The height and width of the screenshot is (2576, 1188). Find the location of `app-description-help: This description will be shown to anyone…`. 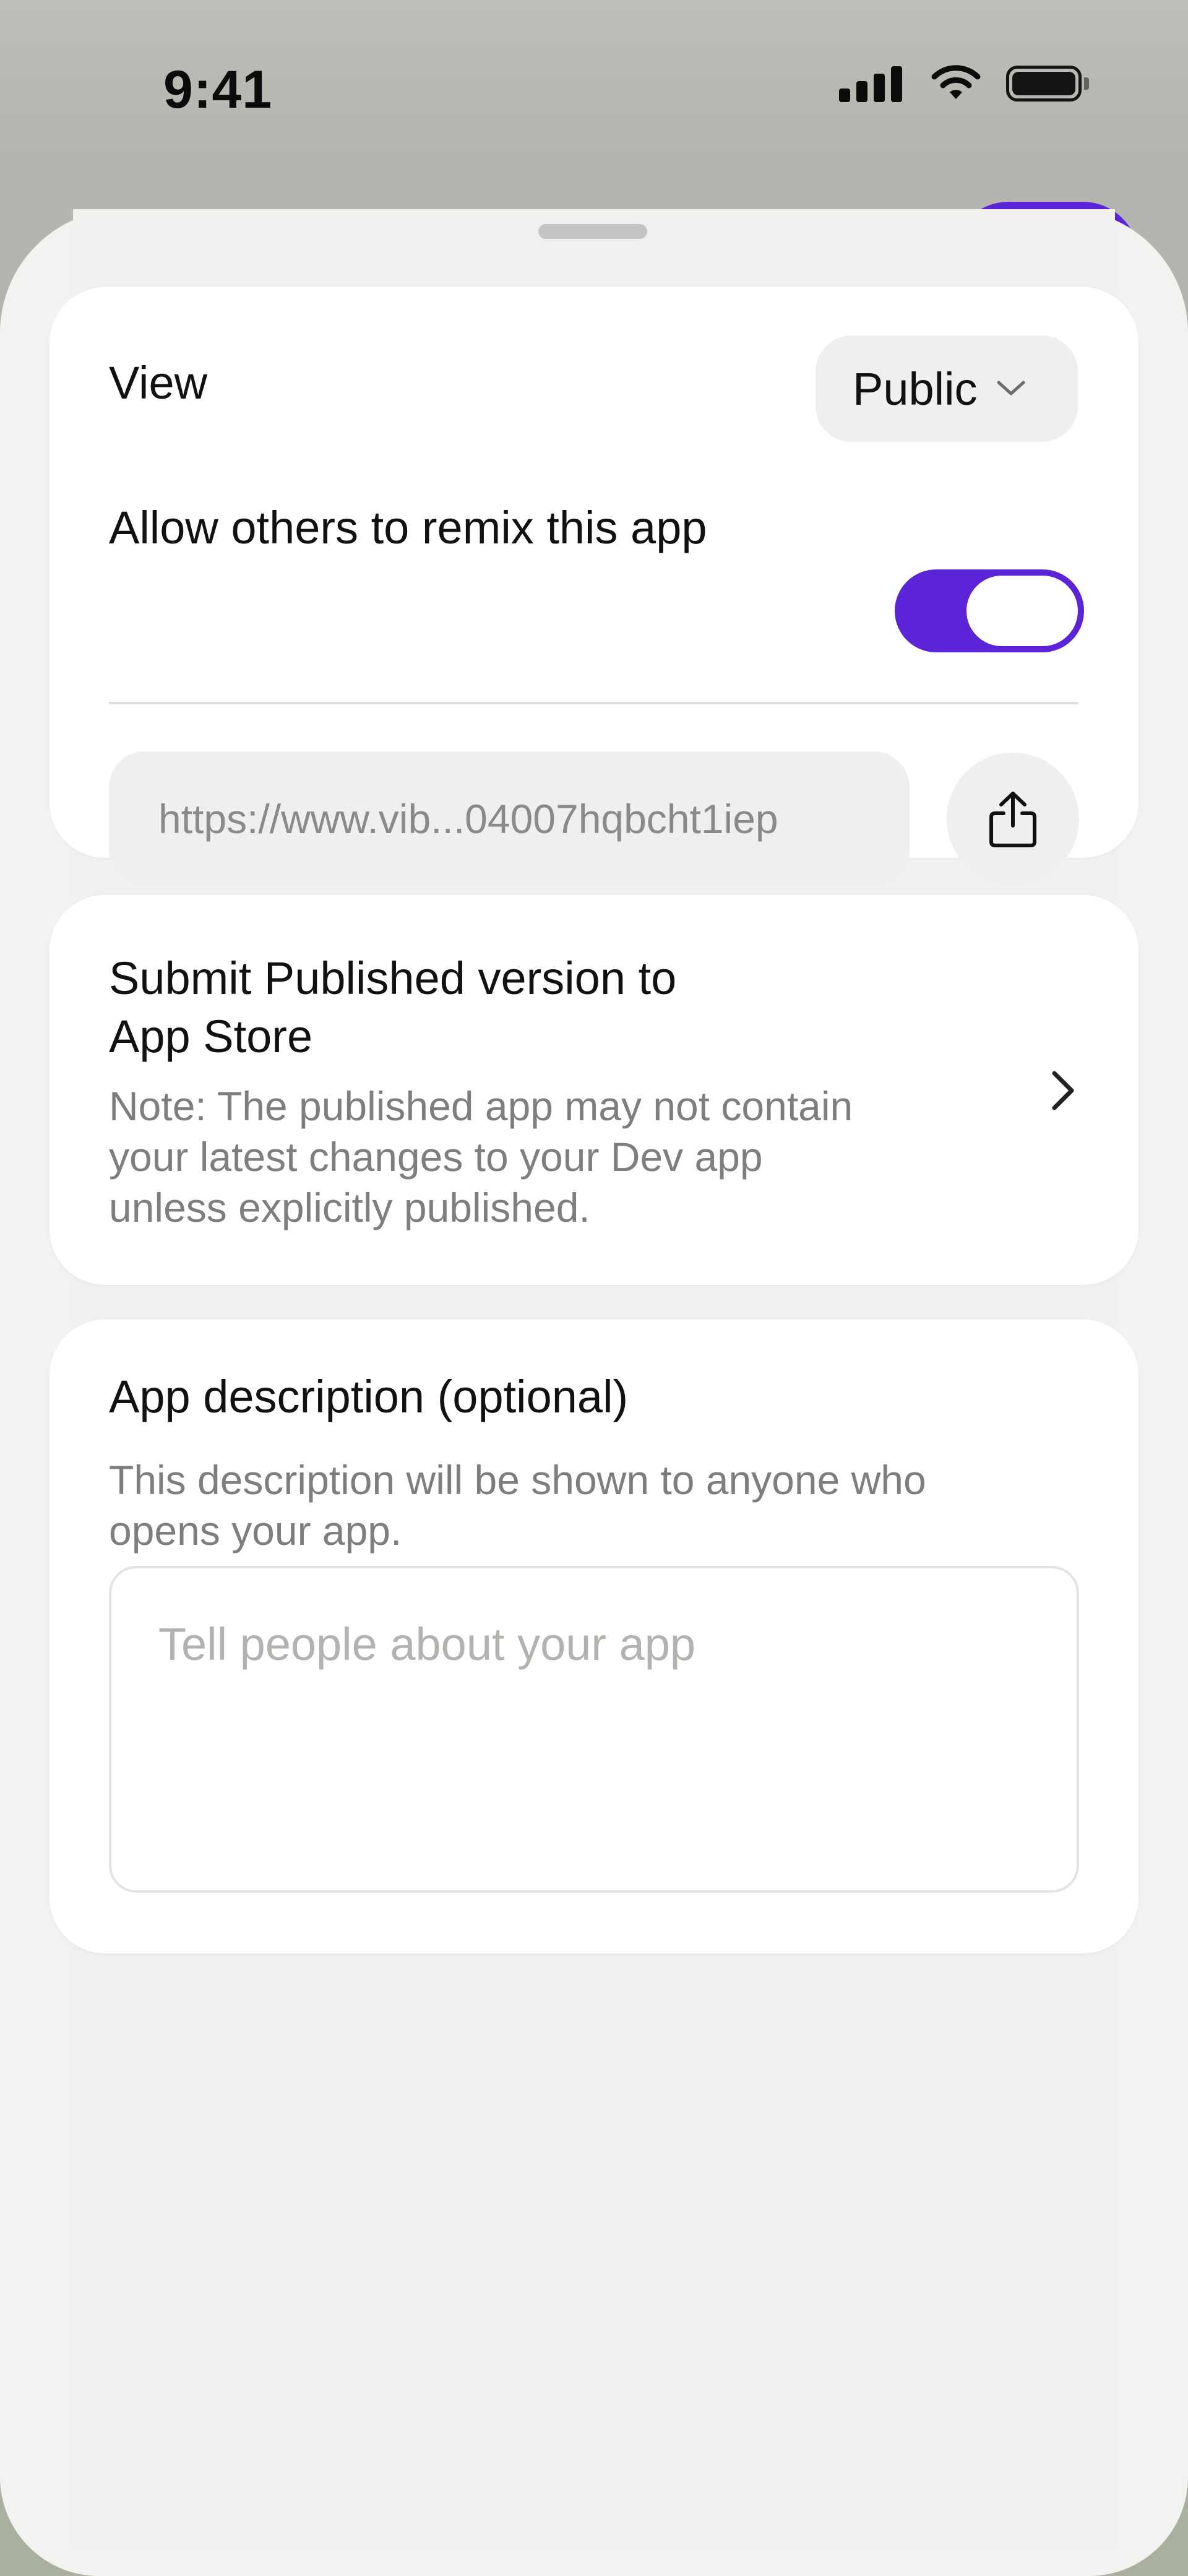

app-description-help: This description will be shown to anyone… is located at coordinates (517, 1505).